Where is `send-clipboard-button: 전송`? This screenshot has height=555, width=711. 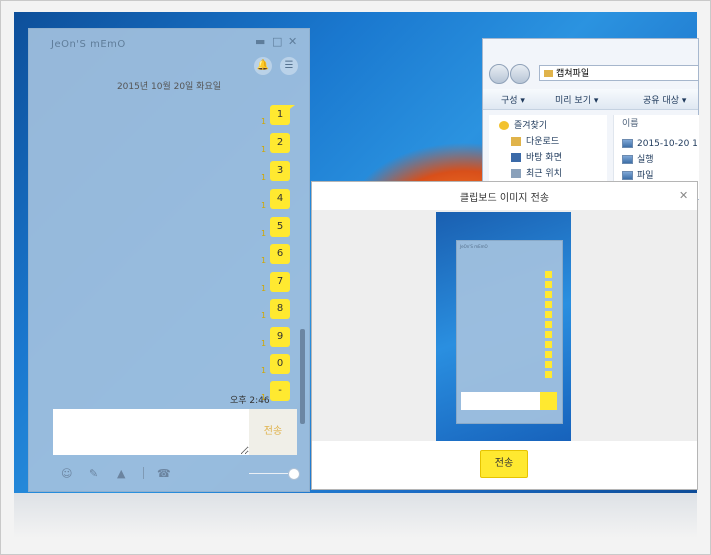
send-clipboard-button: 전송 is located at coordinates (504, 464).